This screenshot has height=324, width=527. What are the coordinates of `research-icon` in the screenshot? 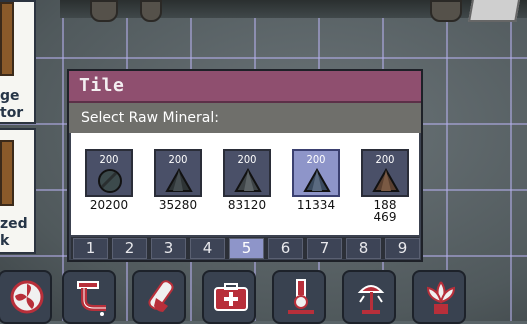 It's located at (301, 296).